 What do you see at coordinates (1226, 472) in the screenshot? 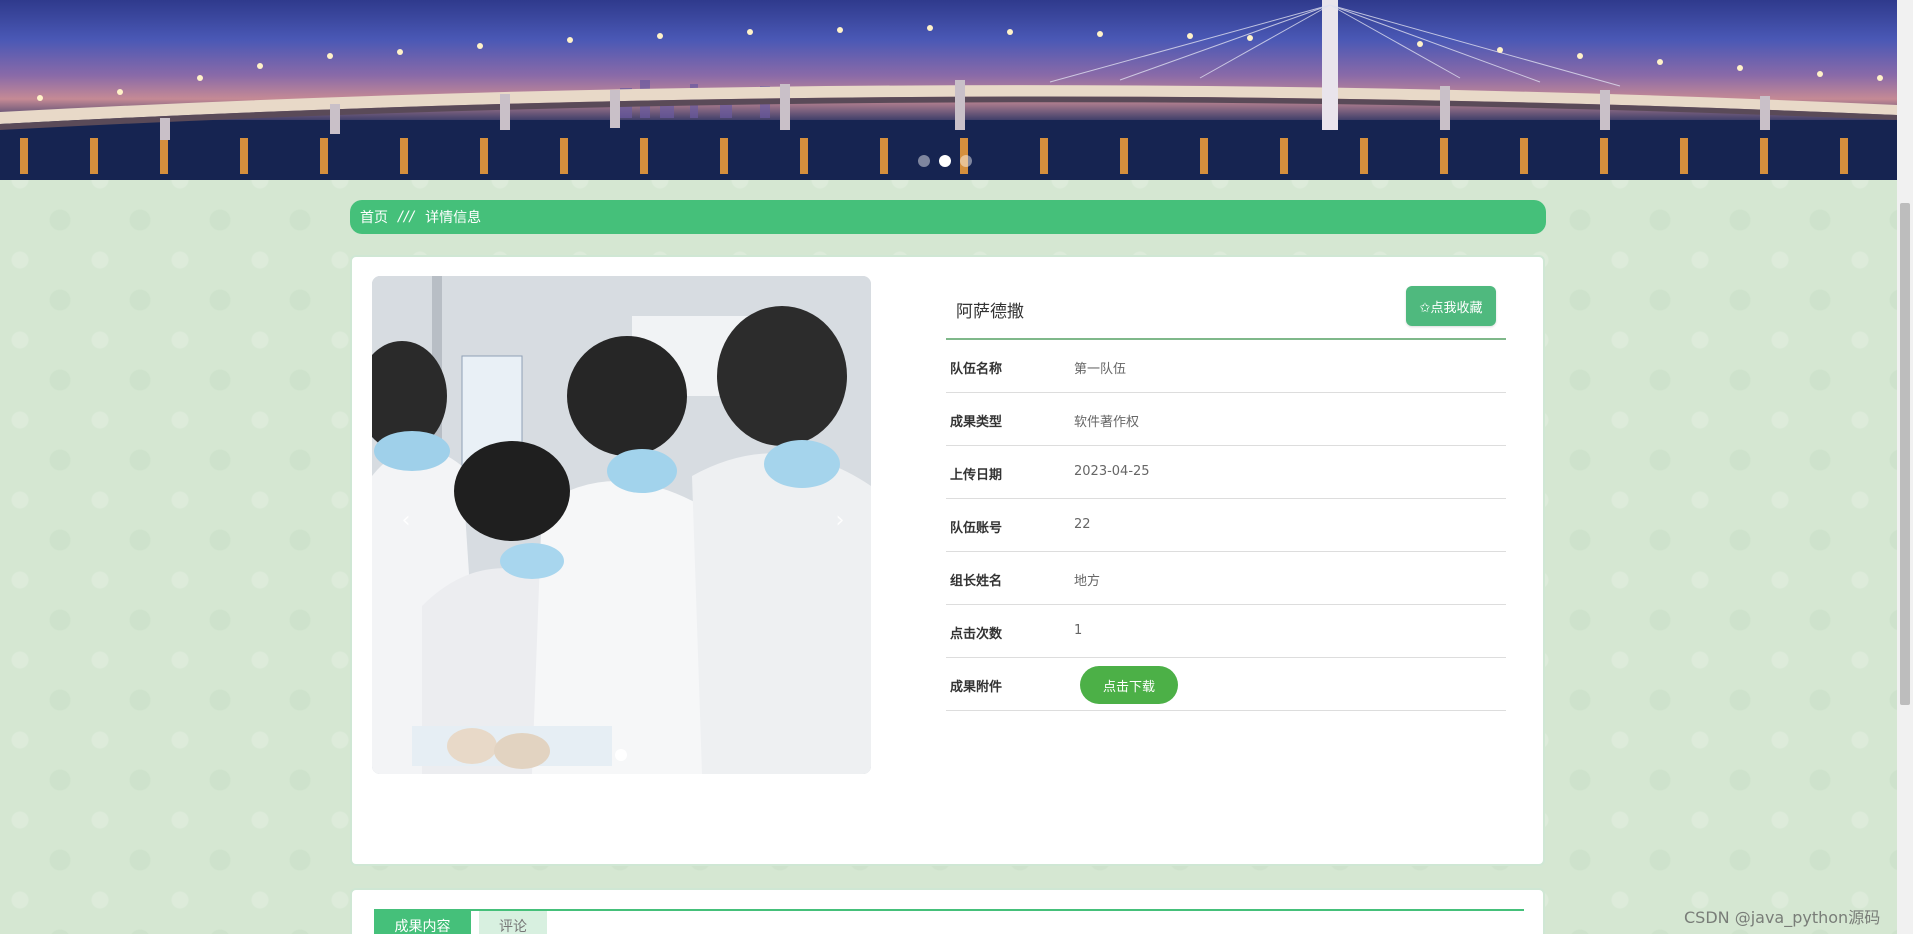
I see `info-row-upload-date: 上传日期 2023-04-25` at bounding box center [1226, 472].